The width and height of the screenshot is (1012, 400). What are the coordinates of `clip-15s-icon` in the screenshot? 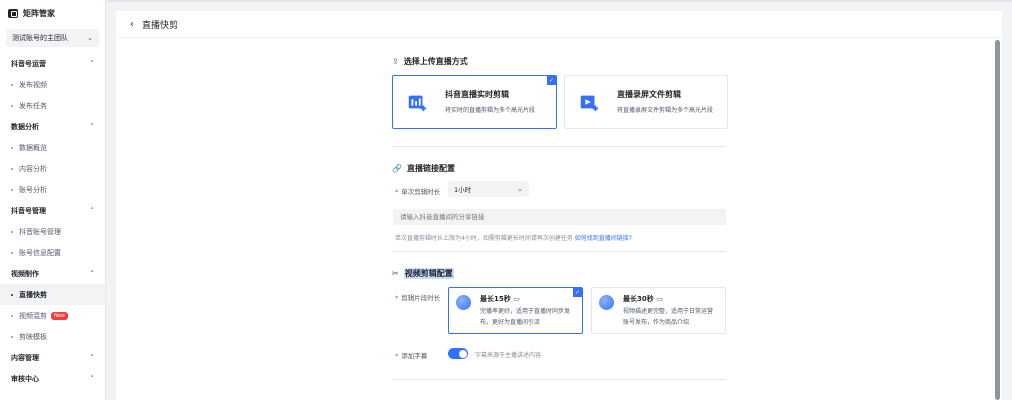 It's located at (463, 302).